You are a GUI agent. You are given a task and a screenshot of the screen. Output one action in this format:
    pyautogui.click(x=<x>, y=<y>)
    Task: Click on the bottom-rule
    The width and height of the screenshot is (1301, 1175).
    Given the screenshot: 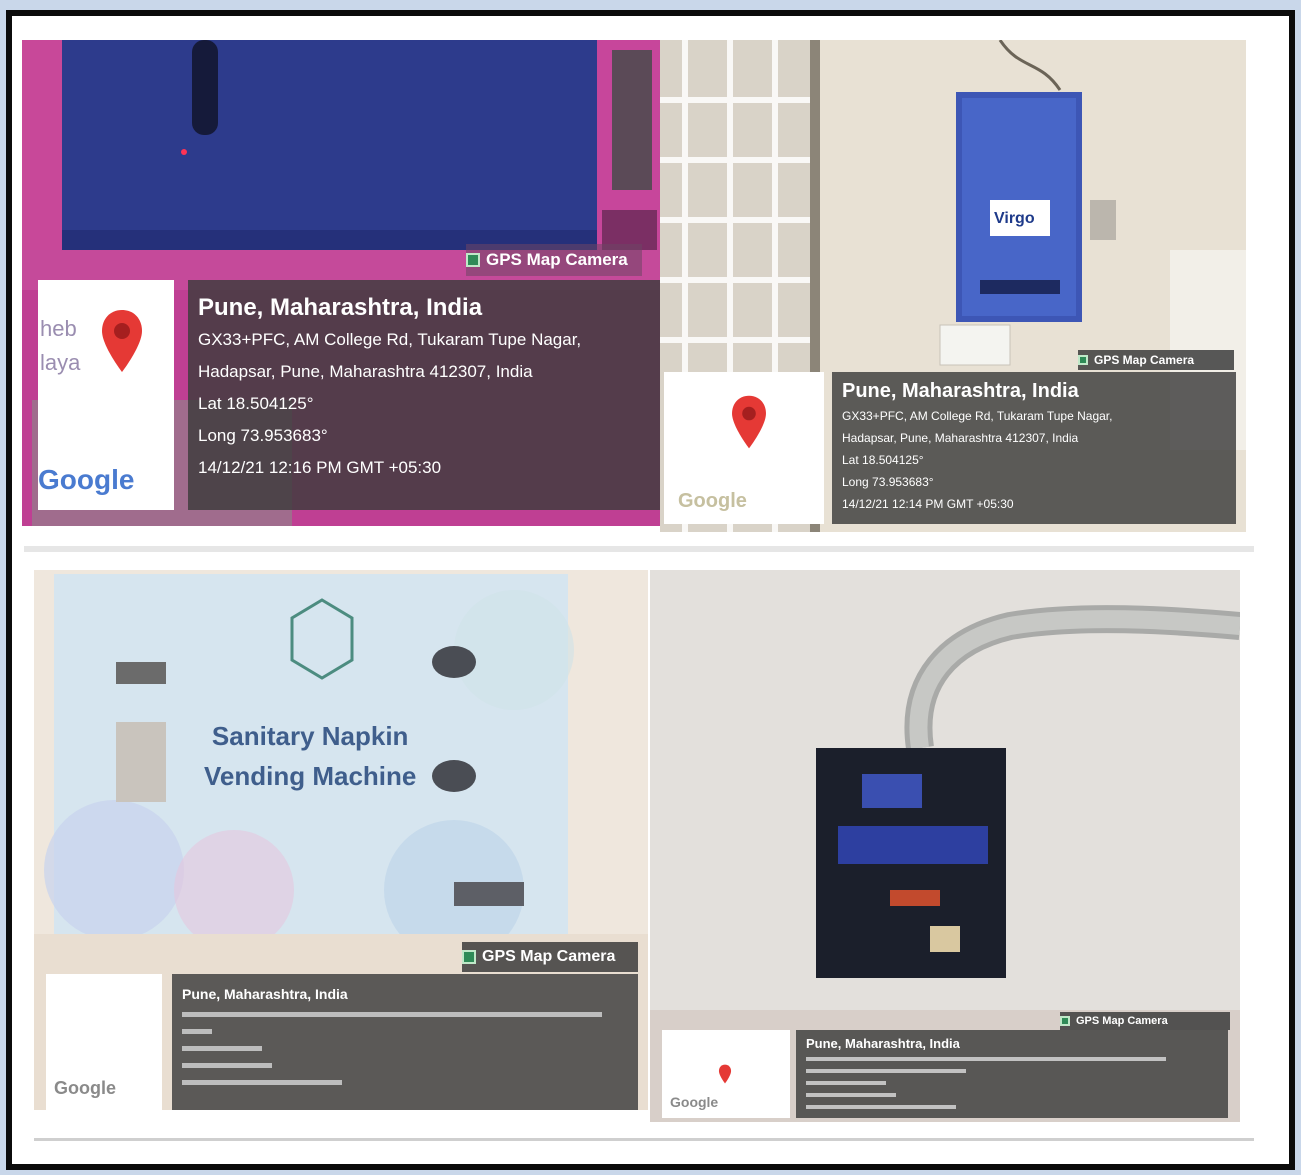 What is the action you would take?
    pyautogui.click(x=644, y=1139)
    